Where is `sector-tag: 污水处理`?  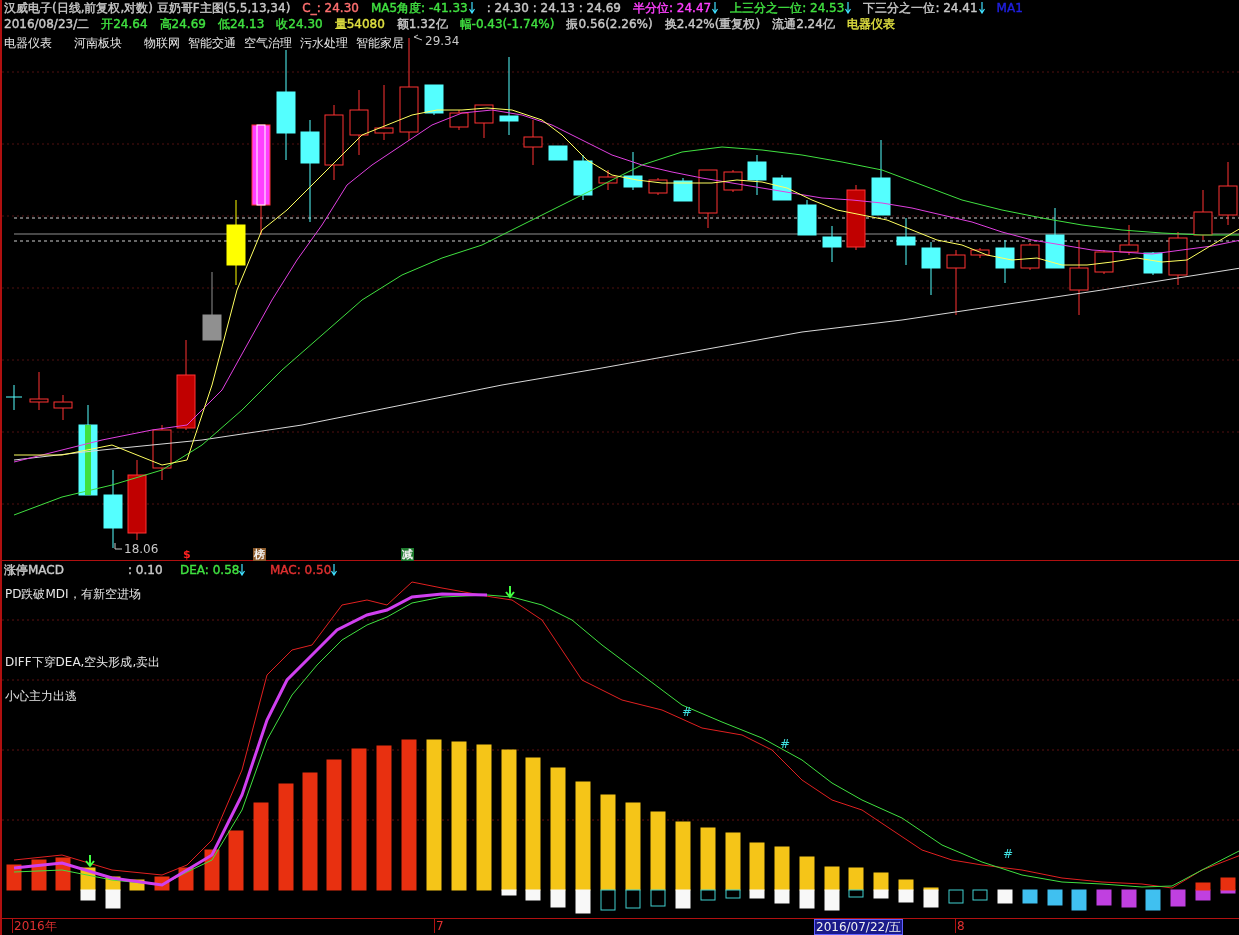
sector-tag: 污水处理 is located at coordinates (324, 43).